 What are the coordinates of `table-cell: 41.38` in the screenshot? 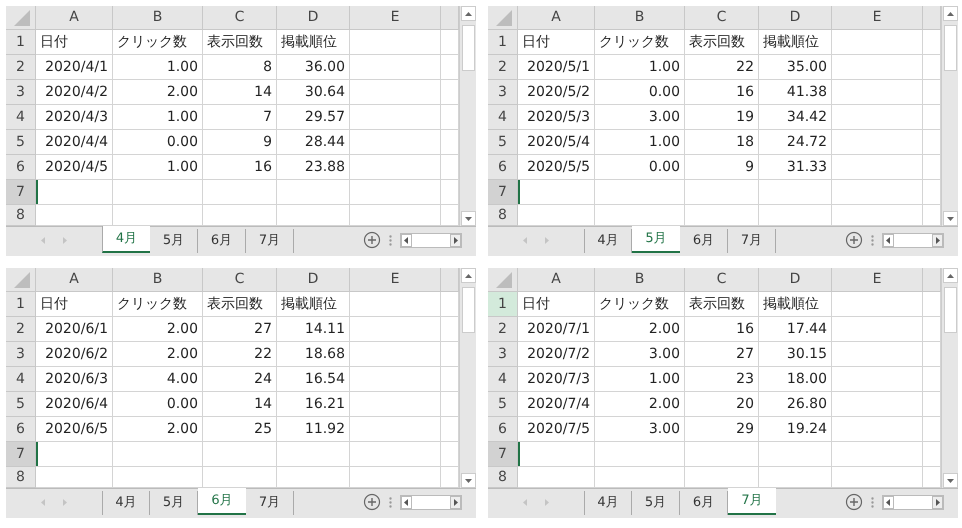 It's located at (795, 92).